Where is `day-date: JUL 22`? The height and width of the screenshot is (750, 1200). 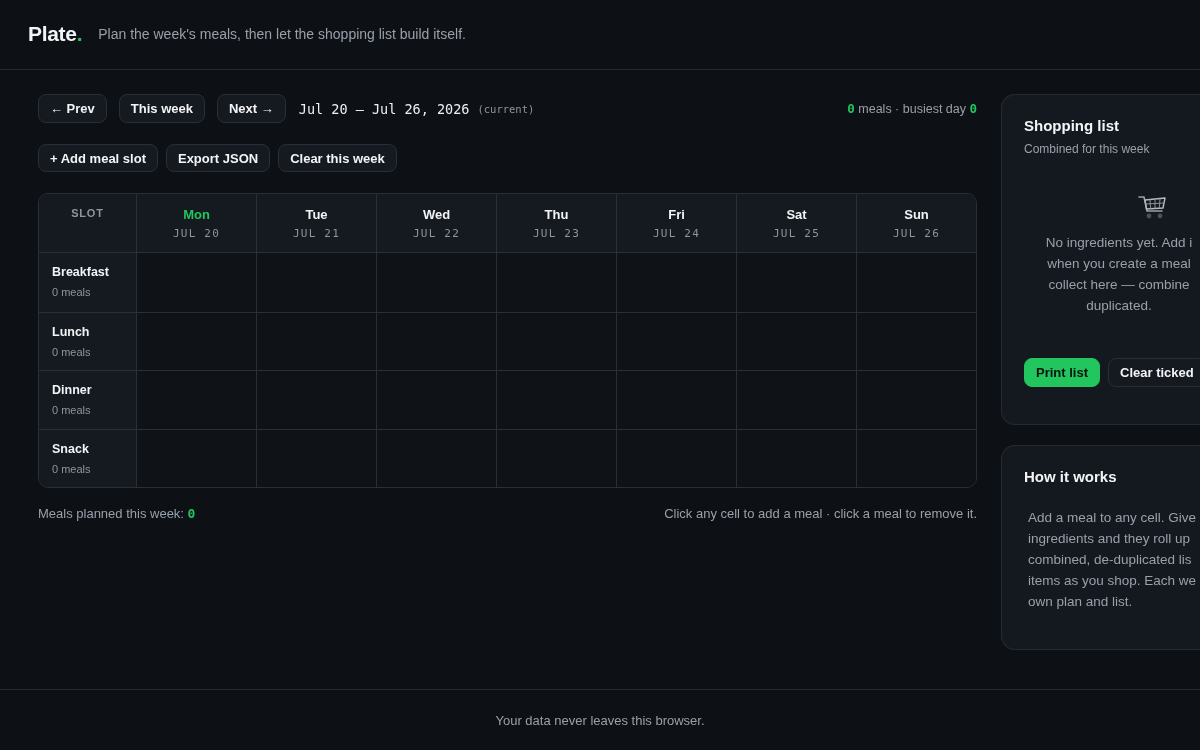
day-date: JUL 22 is located at coordinates (436, 233).